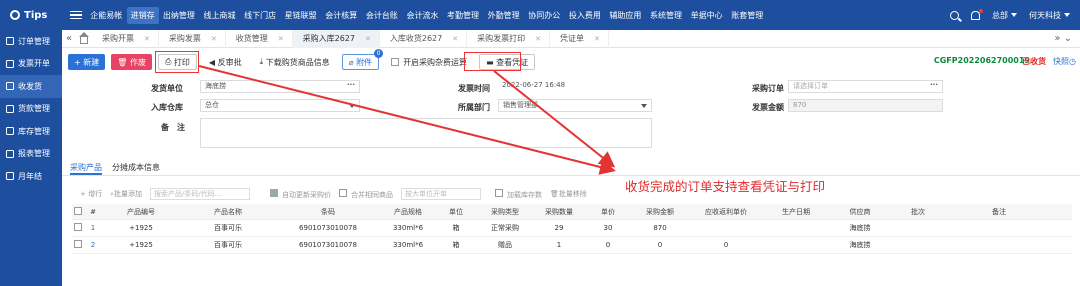 The width and height of the screenshot is (1080, 286). What do you see at coordinates (87, 62) in the screenshot?
I see `new-button: + 新建` at bounding box center [87, 62].